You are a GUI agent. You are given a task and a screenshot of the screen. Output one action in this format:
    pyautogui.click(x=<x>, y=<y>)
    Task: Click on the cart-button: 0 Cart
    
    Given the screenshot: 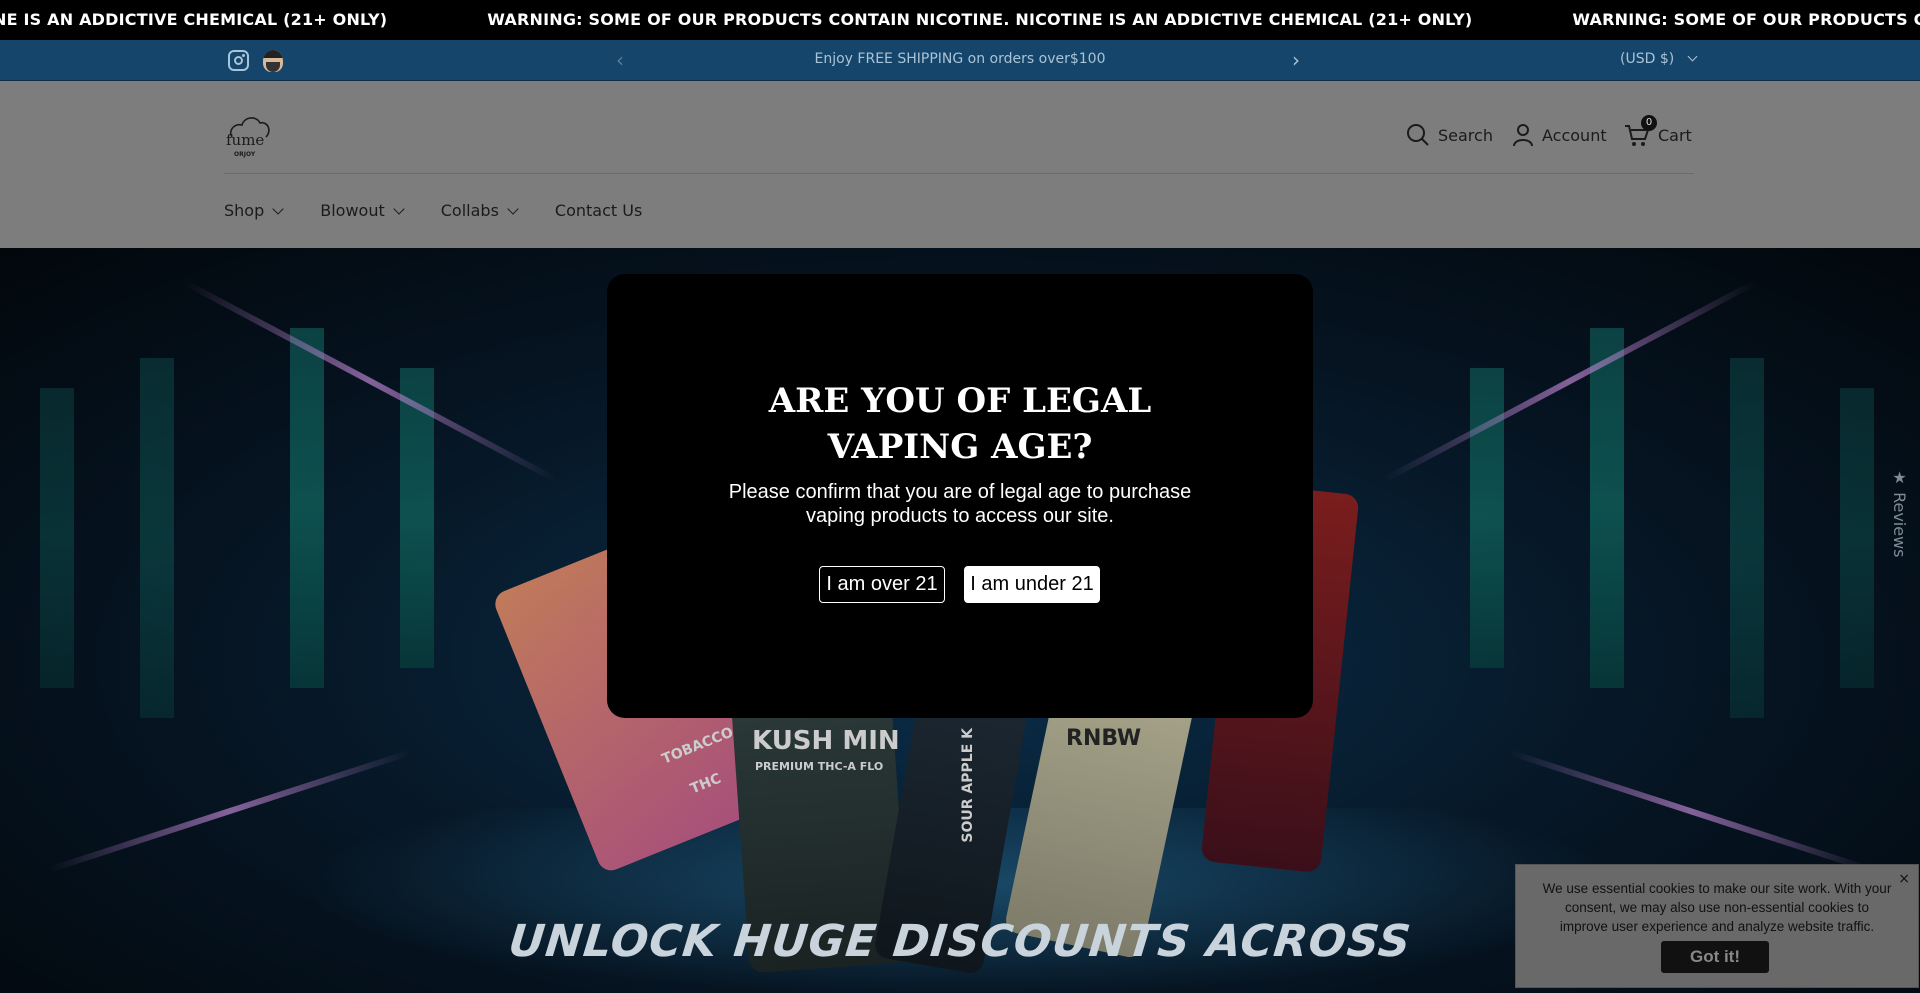 What is the action you would take?
    pyautogui.click(x=1658, y=131)
    